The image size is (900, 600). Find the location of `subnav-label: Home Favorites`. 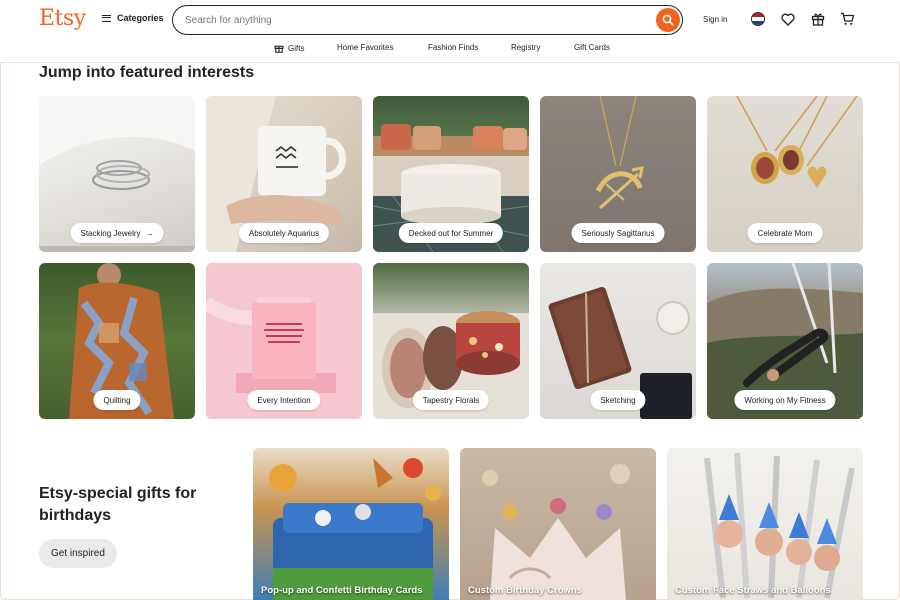

subnav-label: Home Favorites is located at coordinates (365, 47).